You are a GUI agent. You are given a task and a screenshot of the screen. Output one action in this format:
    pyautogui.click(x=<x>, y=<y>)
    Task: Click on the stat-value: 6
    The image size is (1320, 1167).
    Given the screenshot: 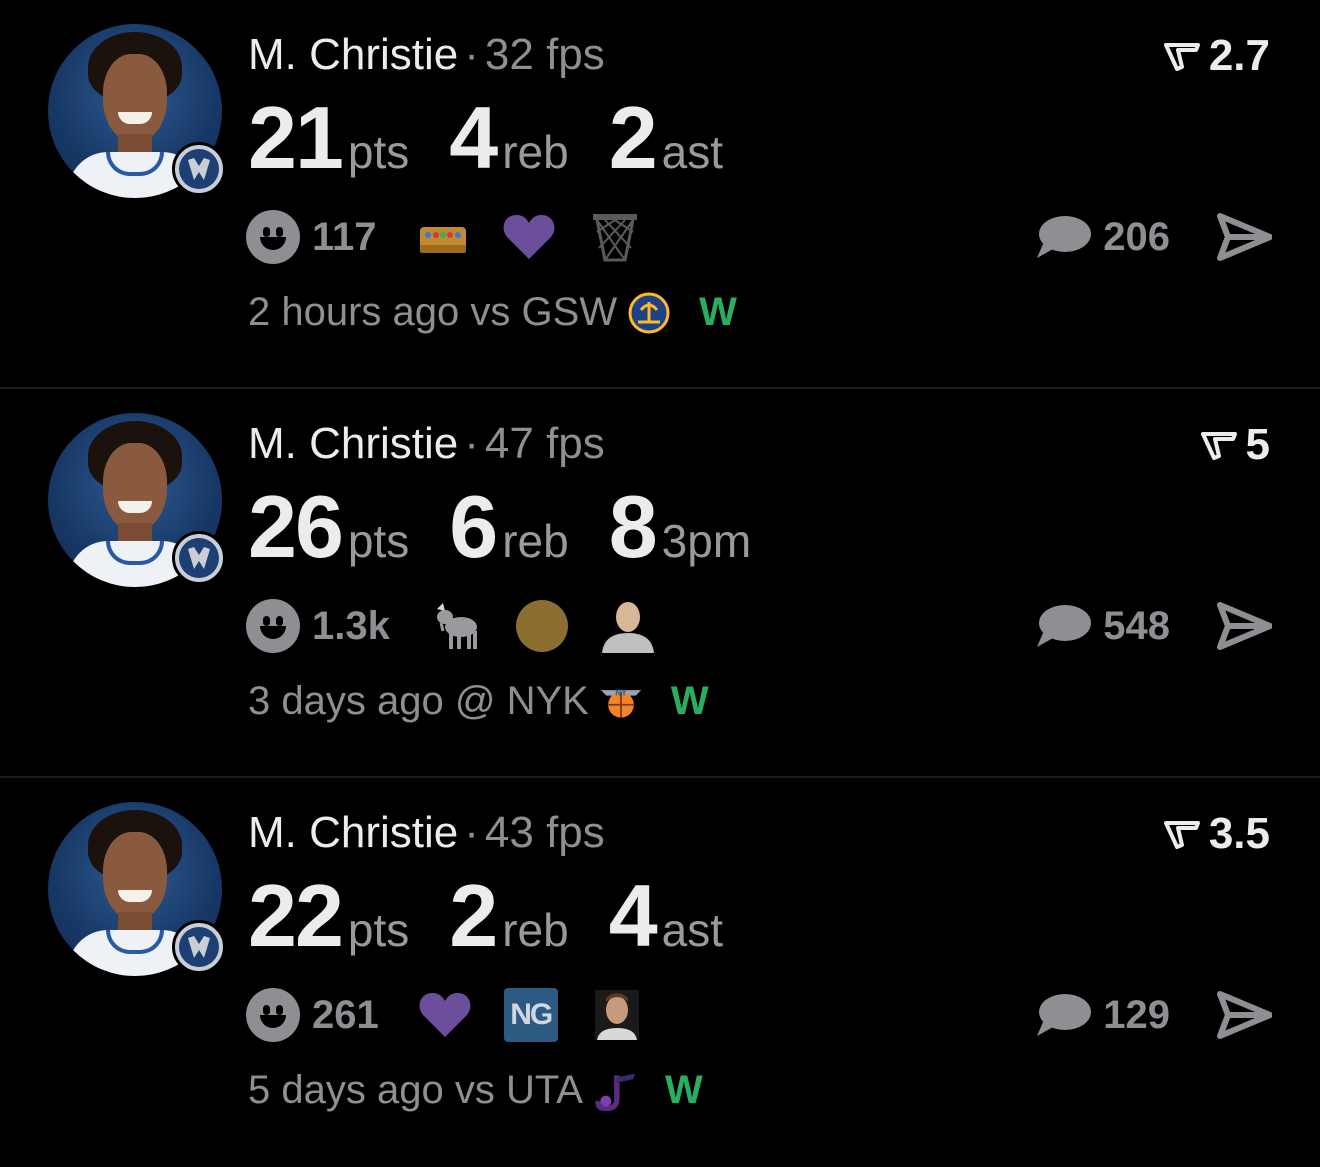 What is the action you would take?
    pyautogui.click(x=473, y=526)
    